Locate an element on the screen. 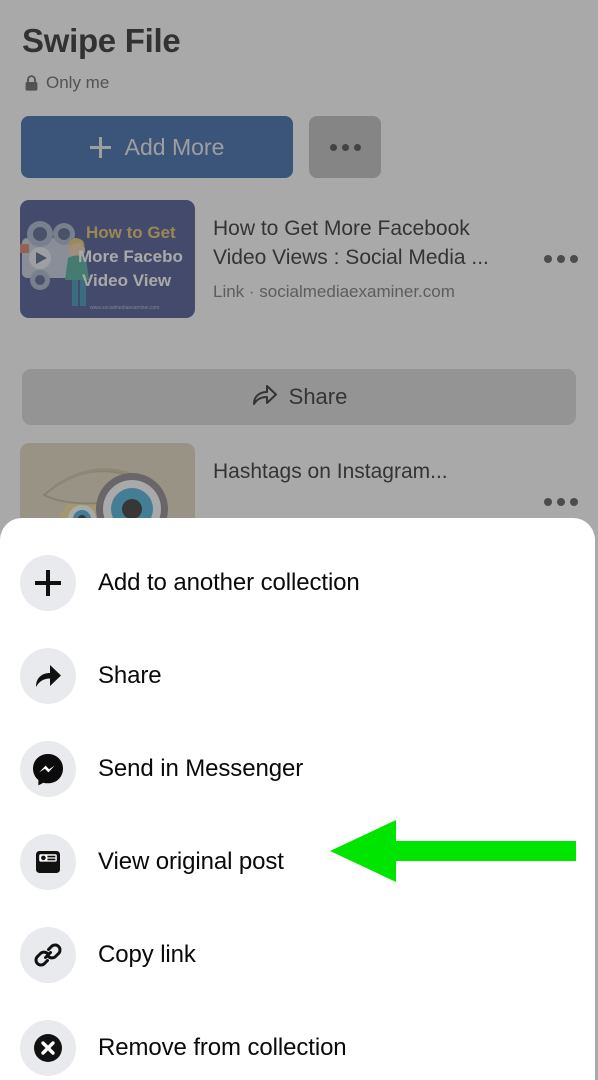 This screenshot has width=598, height=1080. svg-text: www.socialmediaexaminer.com is located at coordinates (124, 308).